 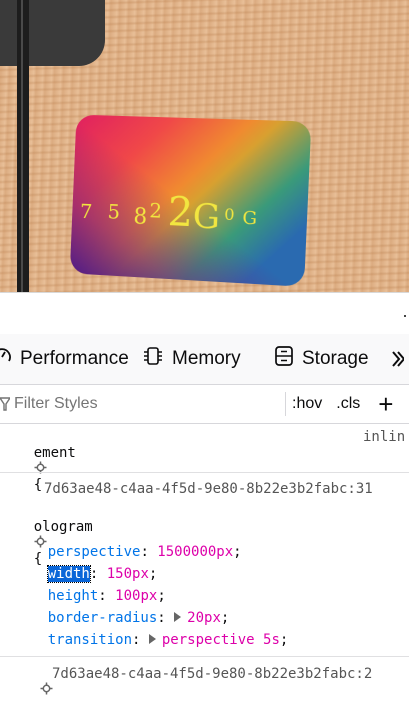 I want to click on chevron-more-icon, so click(x=398, y=359).